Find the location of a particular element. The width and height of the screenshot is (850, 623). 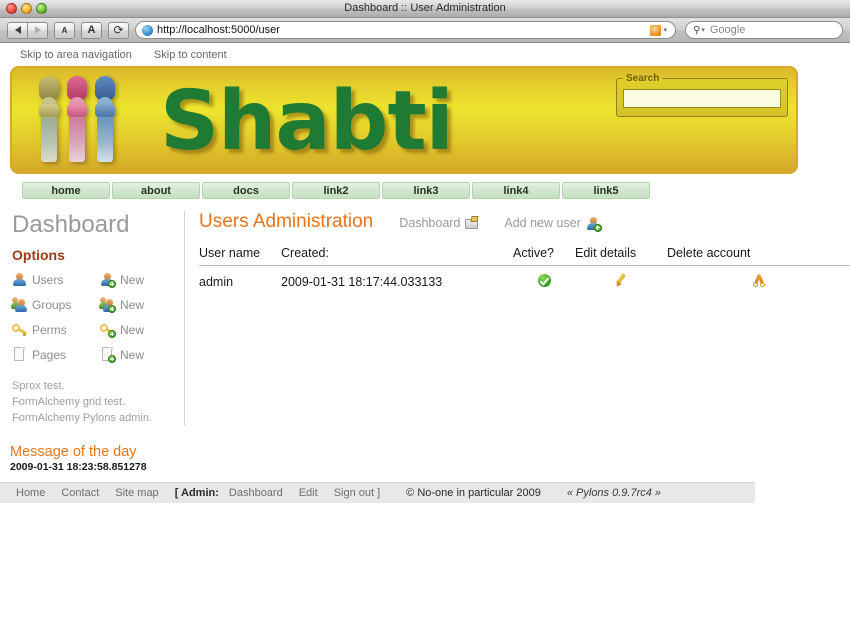

formalchemy-grid-test-link: FormAlchemy grid test. is located at coordinates (98, 402).